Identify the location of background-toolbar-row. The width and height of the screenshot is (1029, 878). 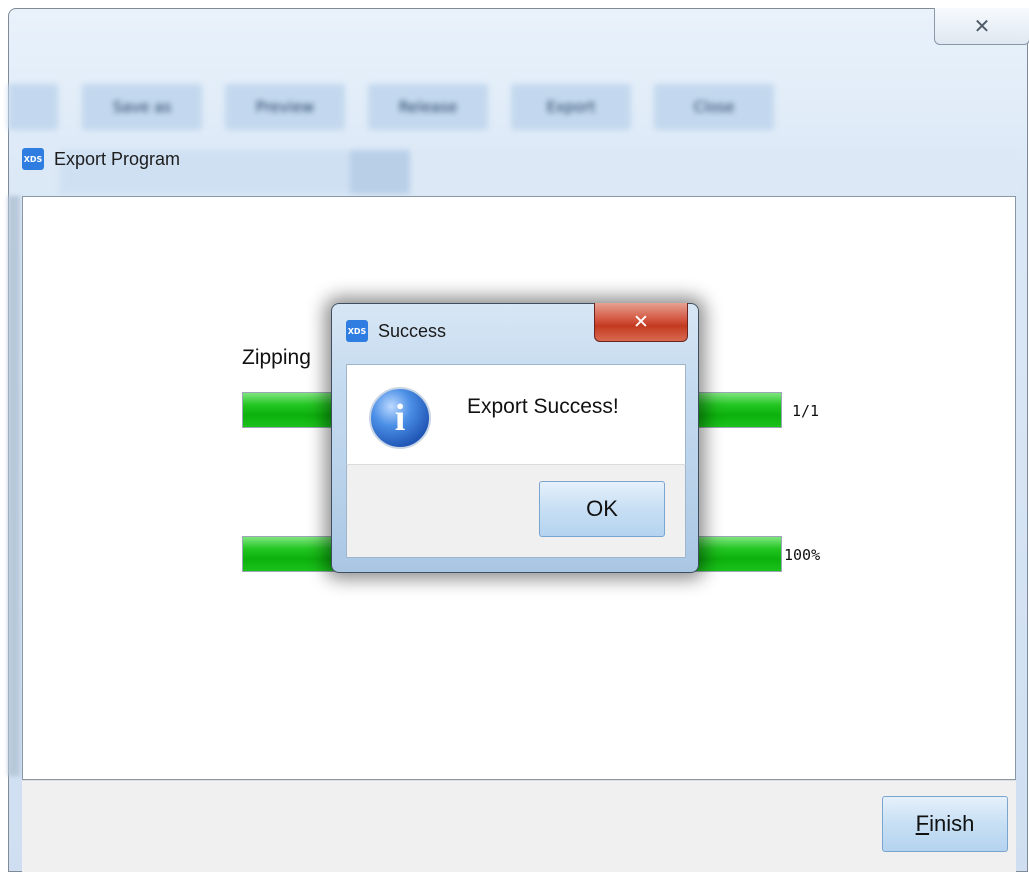
(540, 172).